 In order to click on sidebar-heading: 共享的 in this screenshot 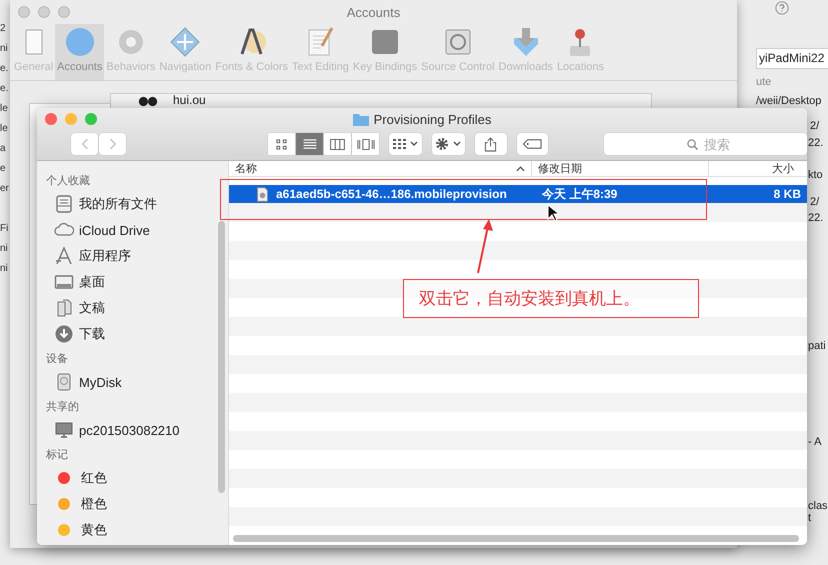, I will do `click(62, 407)`.